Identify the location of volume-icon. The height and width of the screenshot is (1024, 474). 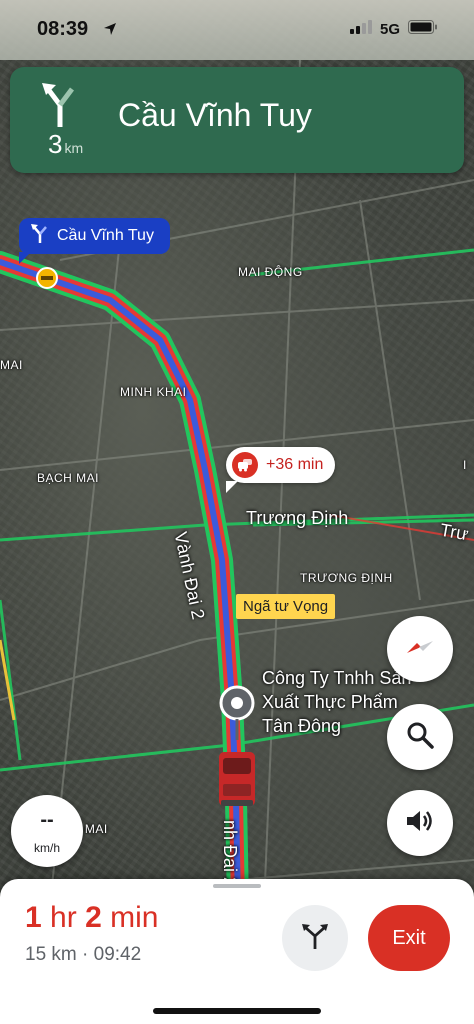
(420, 823).